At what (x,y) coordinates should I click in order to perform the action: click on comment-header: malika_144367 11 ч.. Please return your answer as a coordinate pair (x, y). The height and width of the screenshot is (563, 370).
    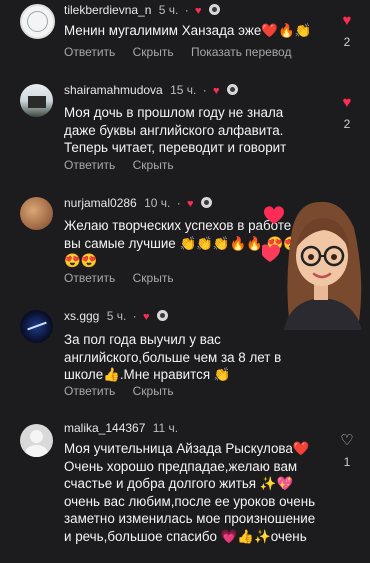
    Looking at the image, I should click on (121, 428).